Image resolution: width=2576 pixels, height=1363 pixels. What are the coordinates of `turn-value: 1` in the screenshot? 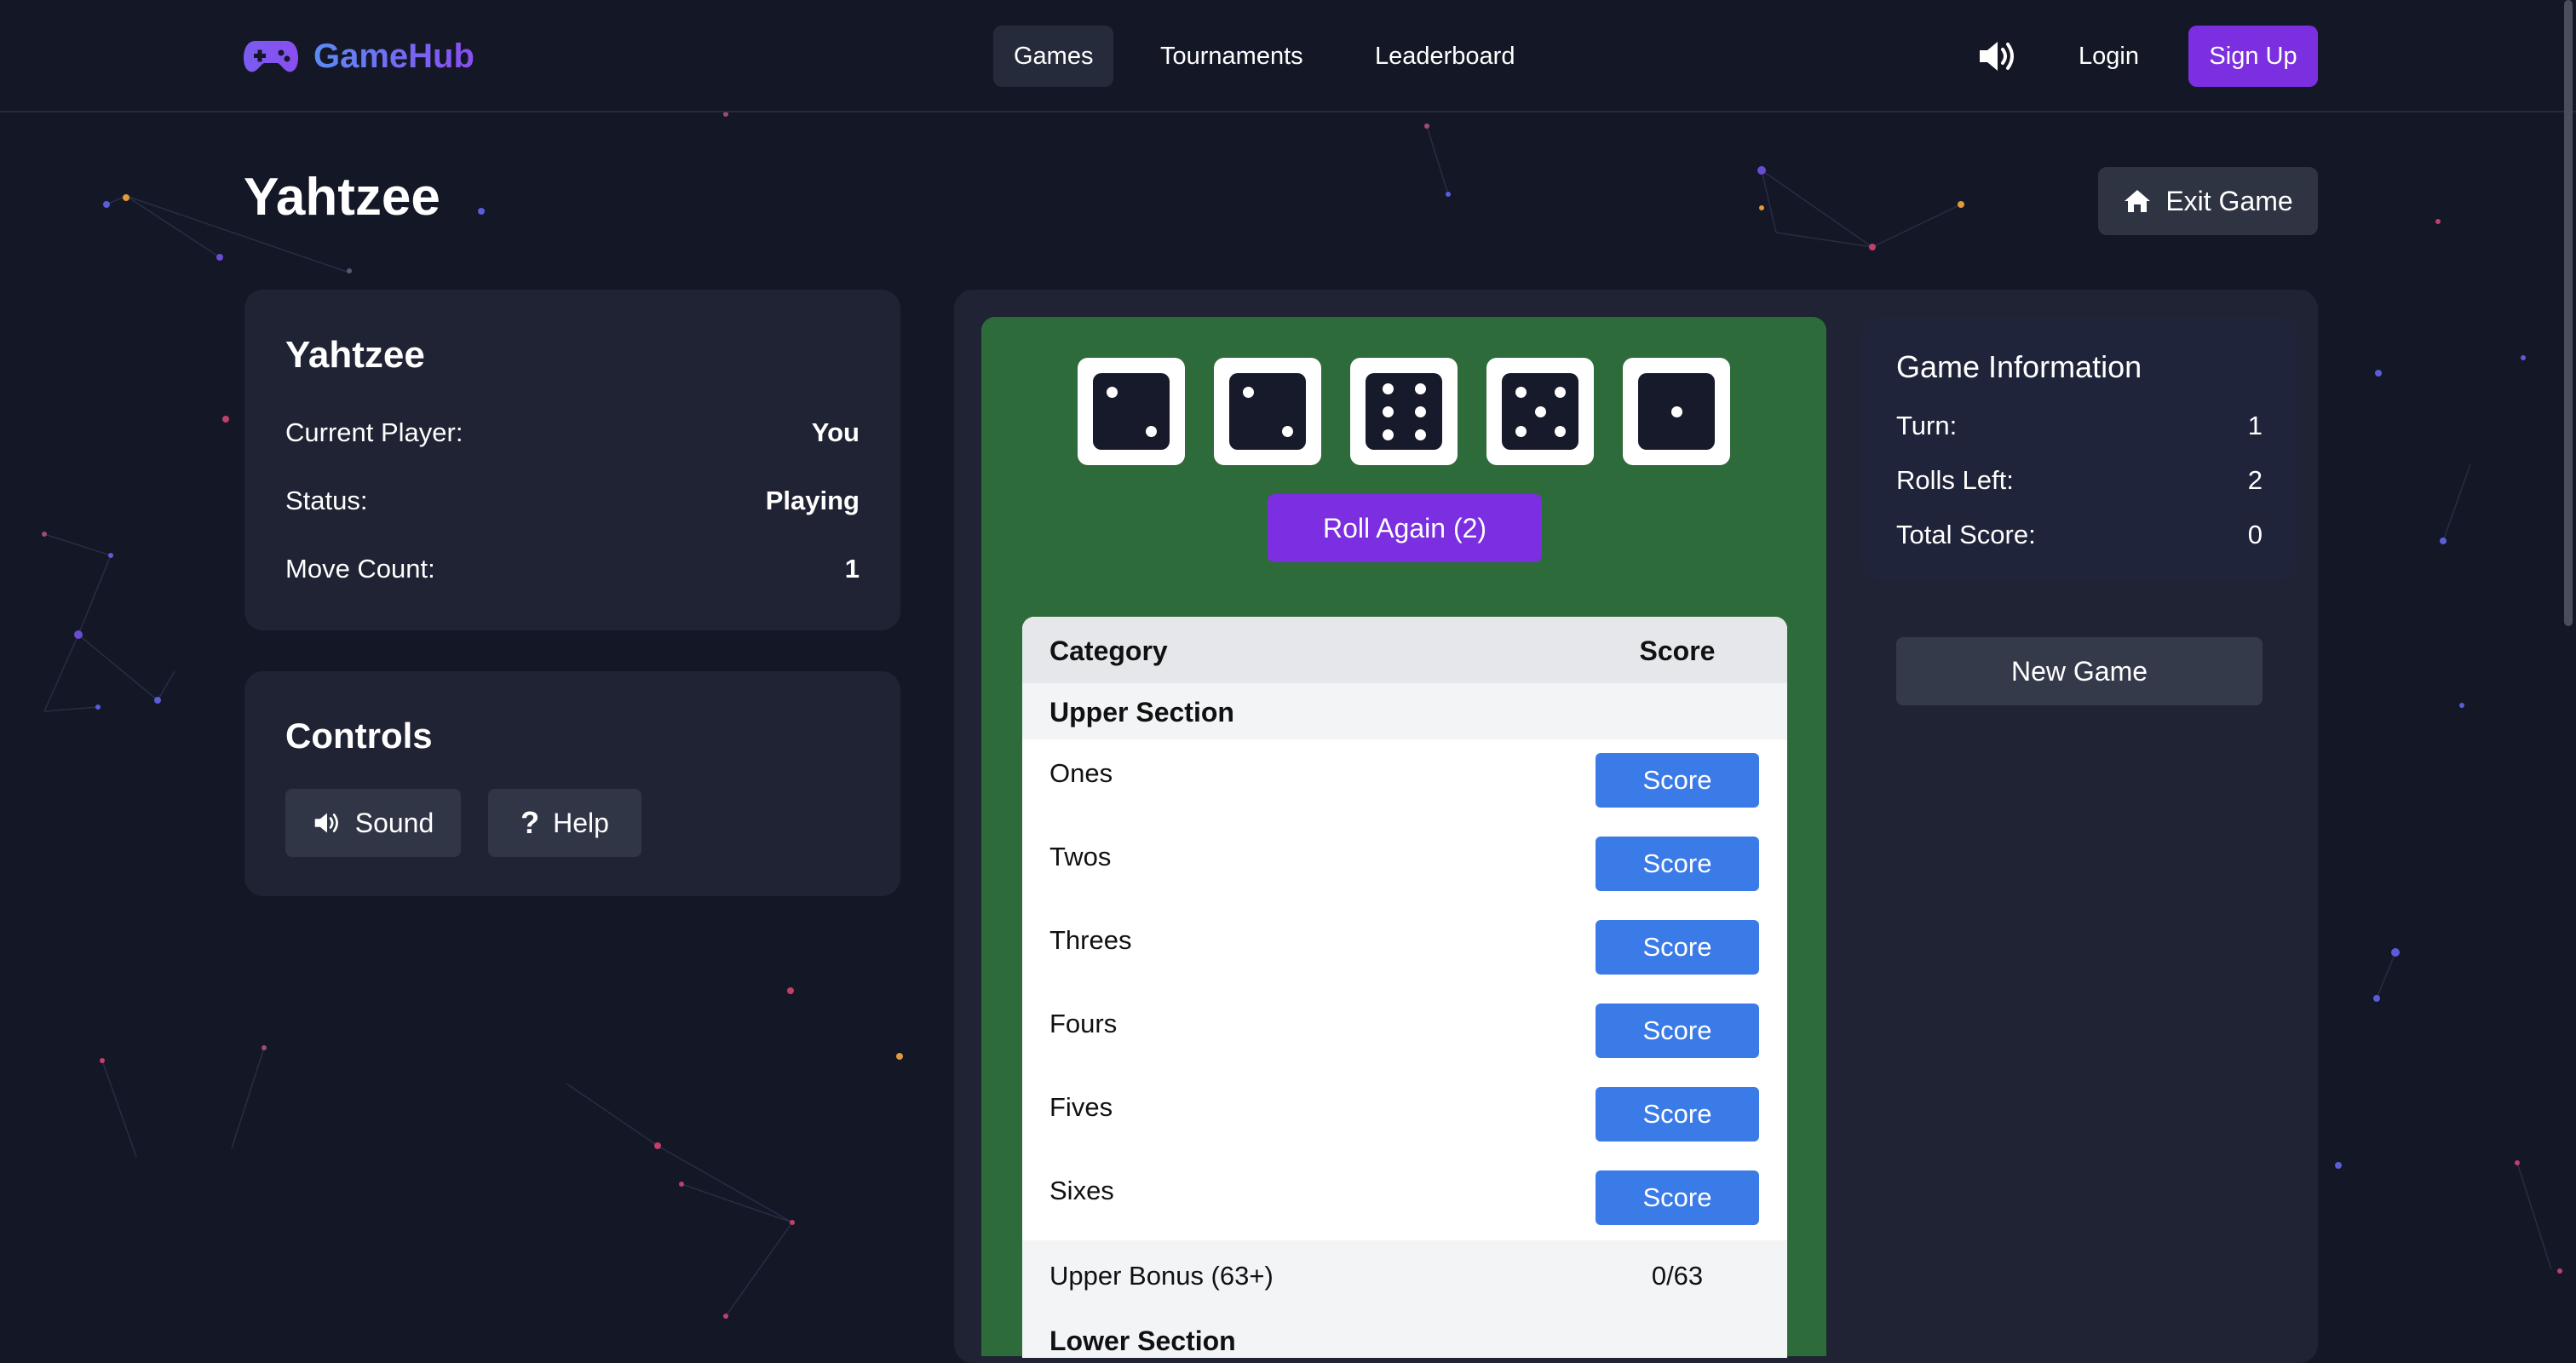 It's located at (2255, 425).